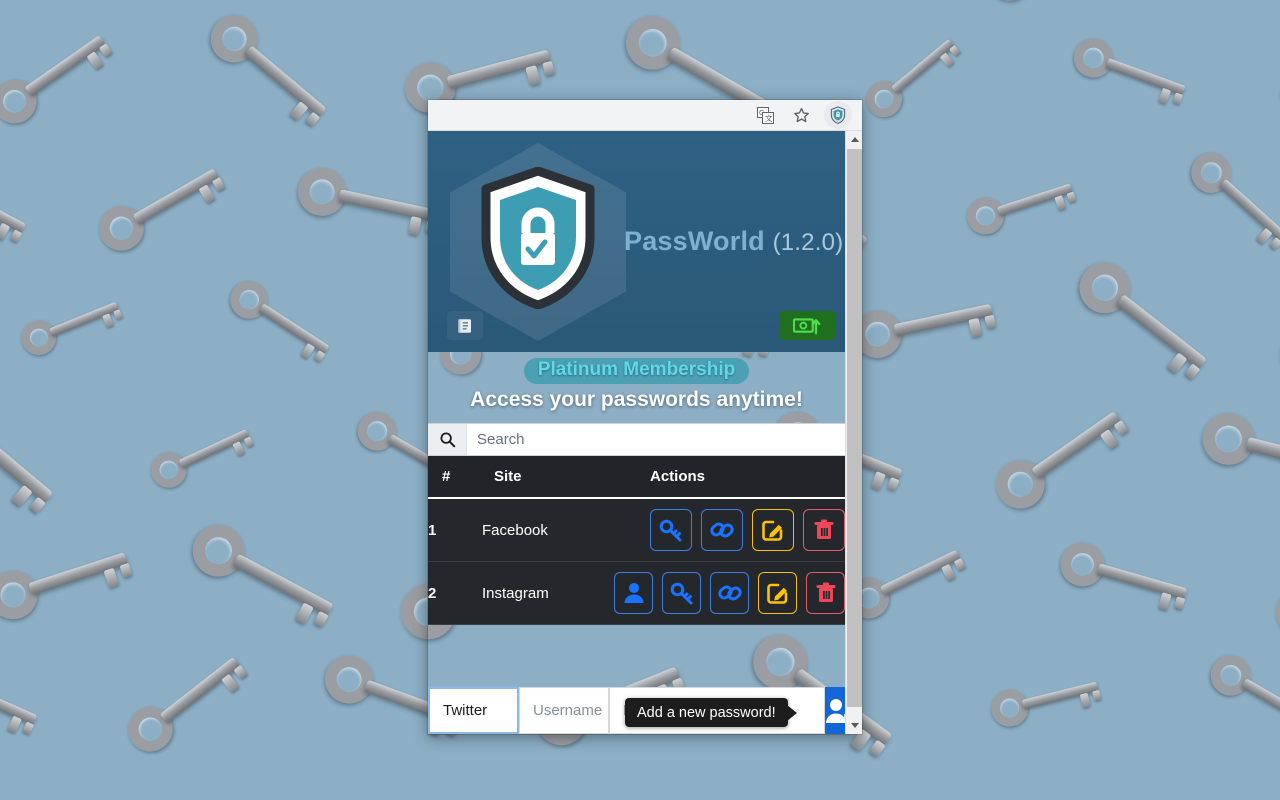 The image size is (1280, 800). I want to click on translate-icon: G 文, so click(765, 115).